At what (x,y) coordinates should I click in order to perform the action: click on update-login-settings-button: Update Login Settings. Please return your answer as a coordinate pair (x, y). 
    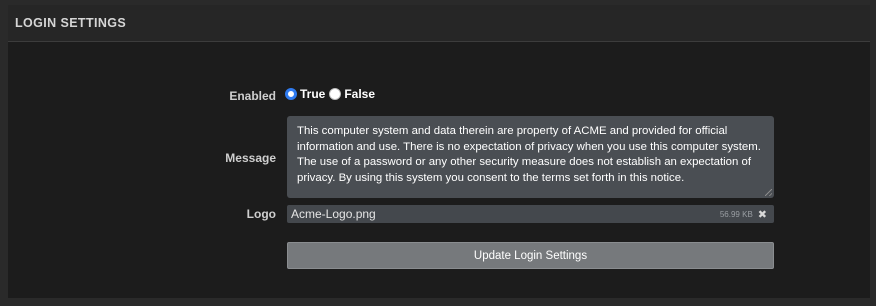
    Looking at the image, I should click on (530, 255).